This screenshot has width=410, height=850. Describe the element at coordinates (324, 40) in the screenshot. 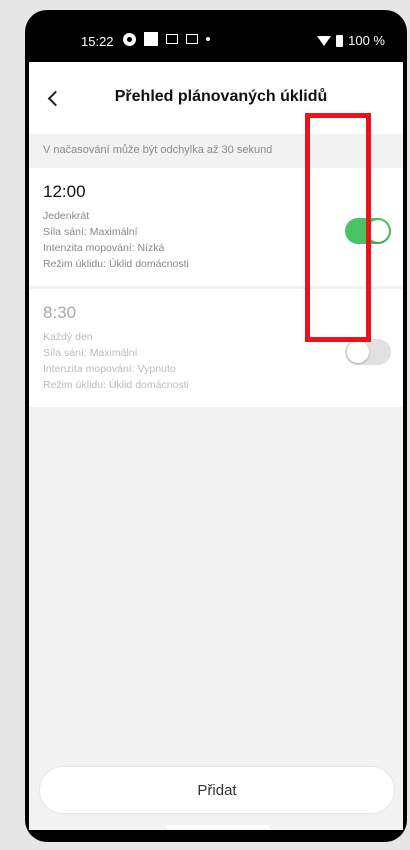

I see `wifi-icon` at that location.